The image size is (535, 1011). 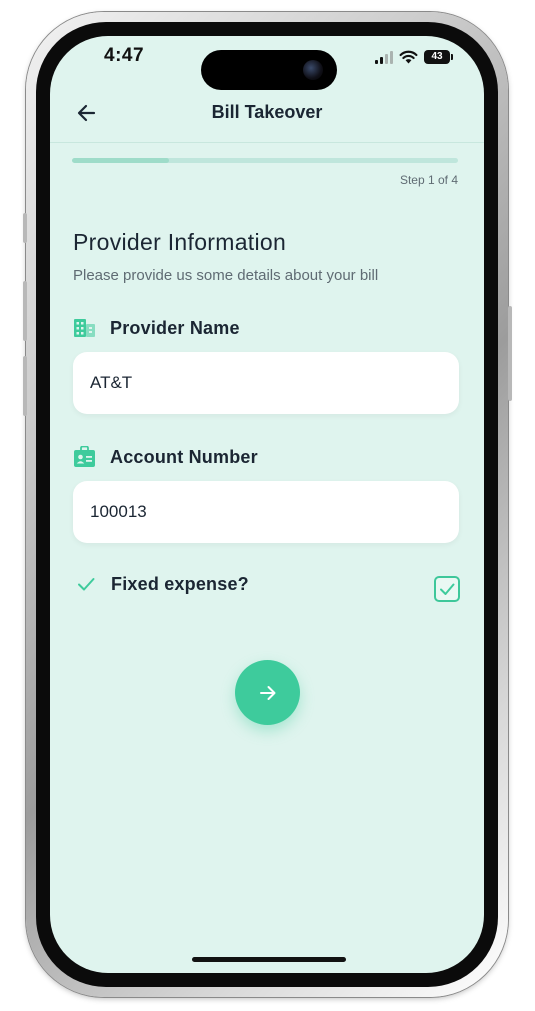 I want to click on status-icons: 43, so click(x=414, y=57).